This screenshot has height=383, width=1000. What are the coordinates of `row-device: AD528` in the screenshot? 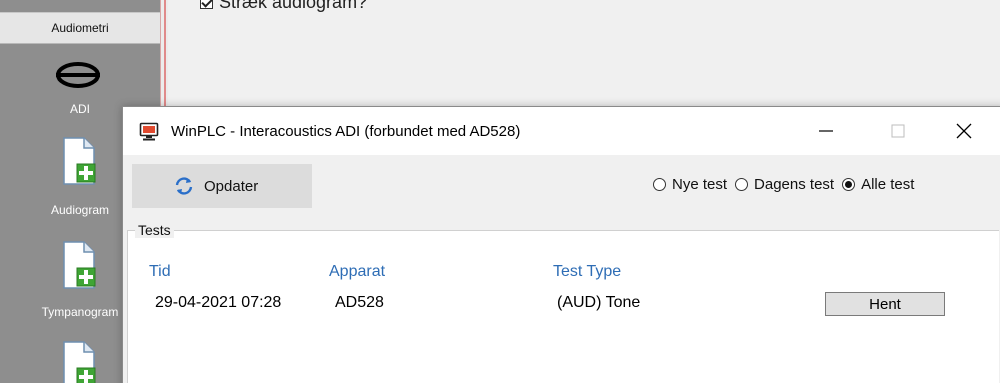 It's located at (359, 302).